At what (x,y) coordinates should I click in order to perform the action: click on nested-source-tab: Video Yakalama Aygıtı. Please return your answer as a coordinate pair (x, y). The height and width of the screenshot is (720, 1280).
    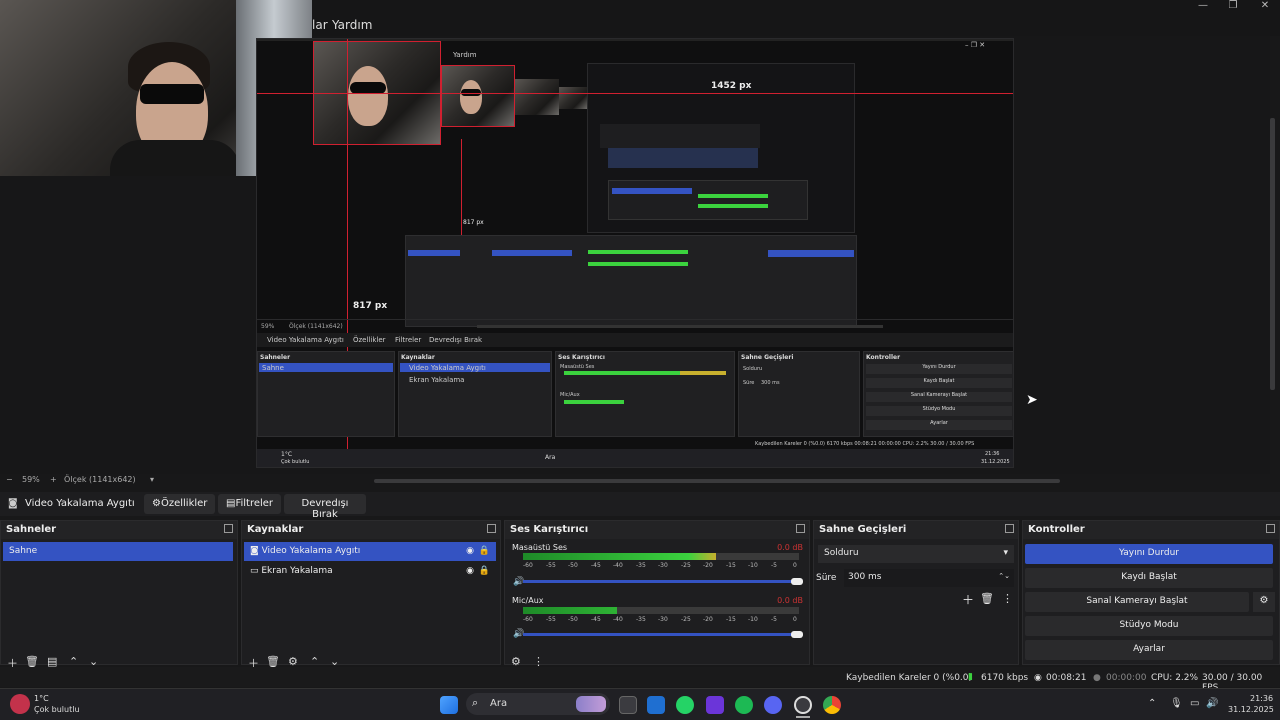
    Looking at the image, I should click on (305, 340).